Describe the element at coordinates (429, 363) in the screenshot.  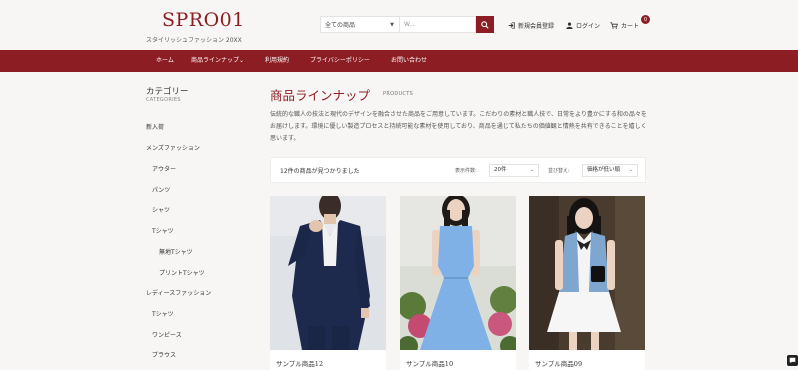
I see `product-name: サンプル商品10` at that location.